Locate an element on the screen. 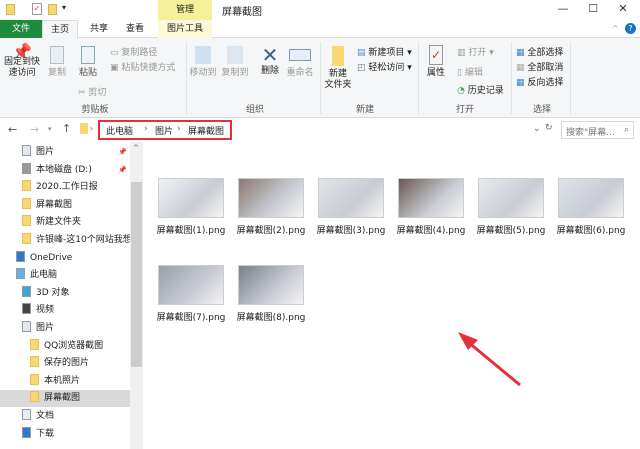 The image size is (640, 449). manage-tab: 管理 is located at coordinates (185, 10).